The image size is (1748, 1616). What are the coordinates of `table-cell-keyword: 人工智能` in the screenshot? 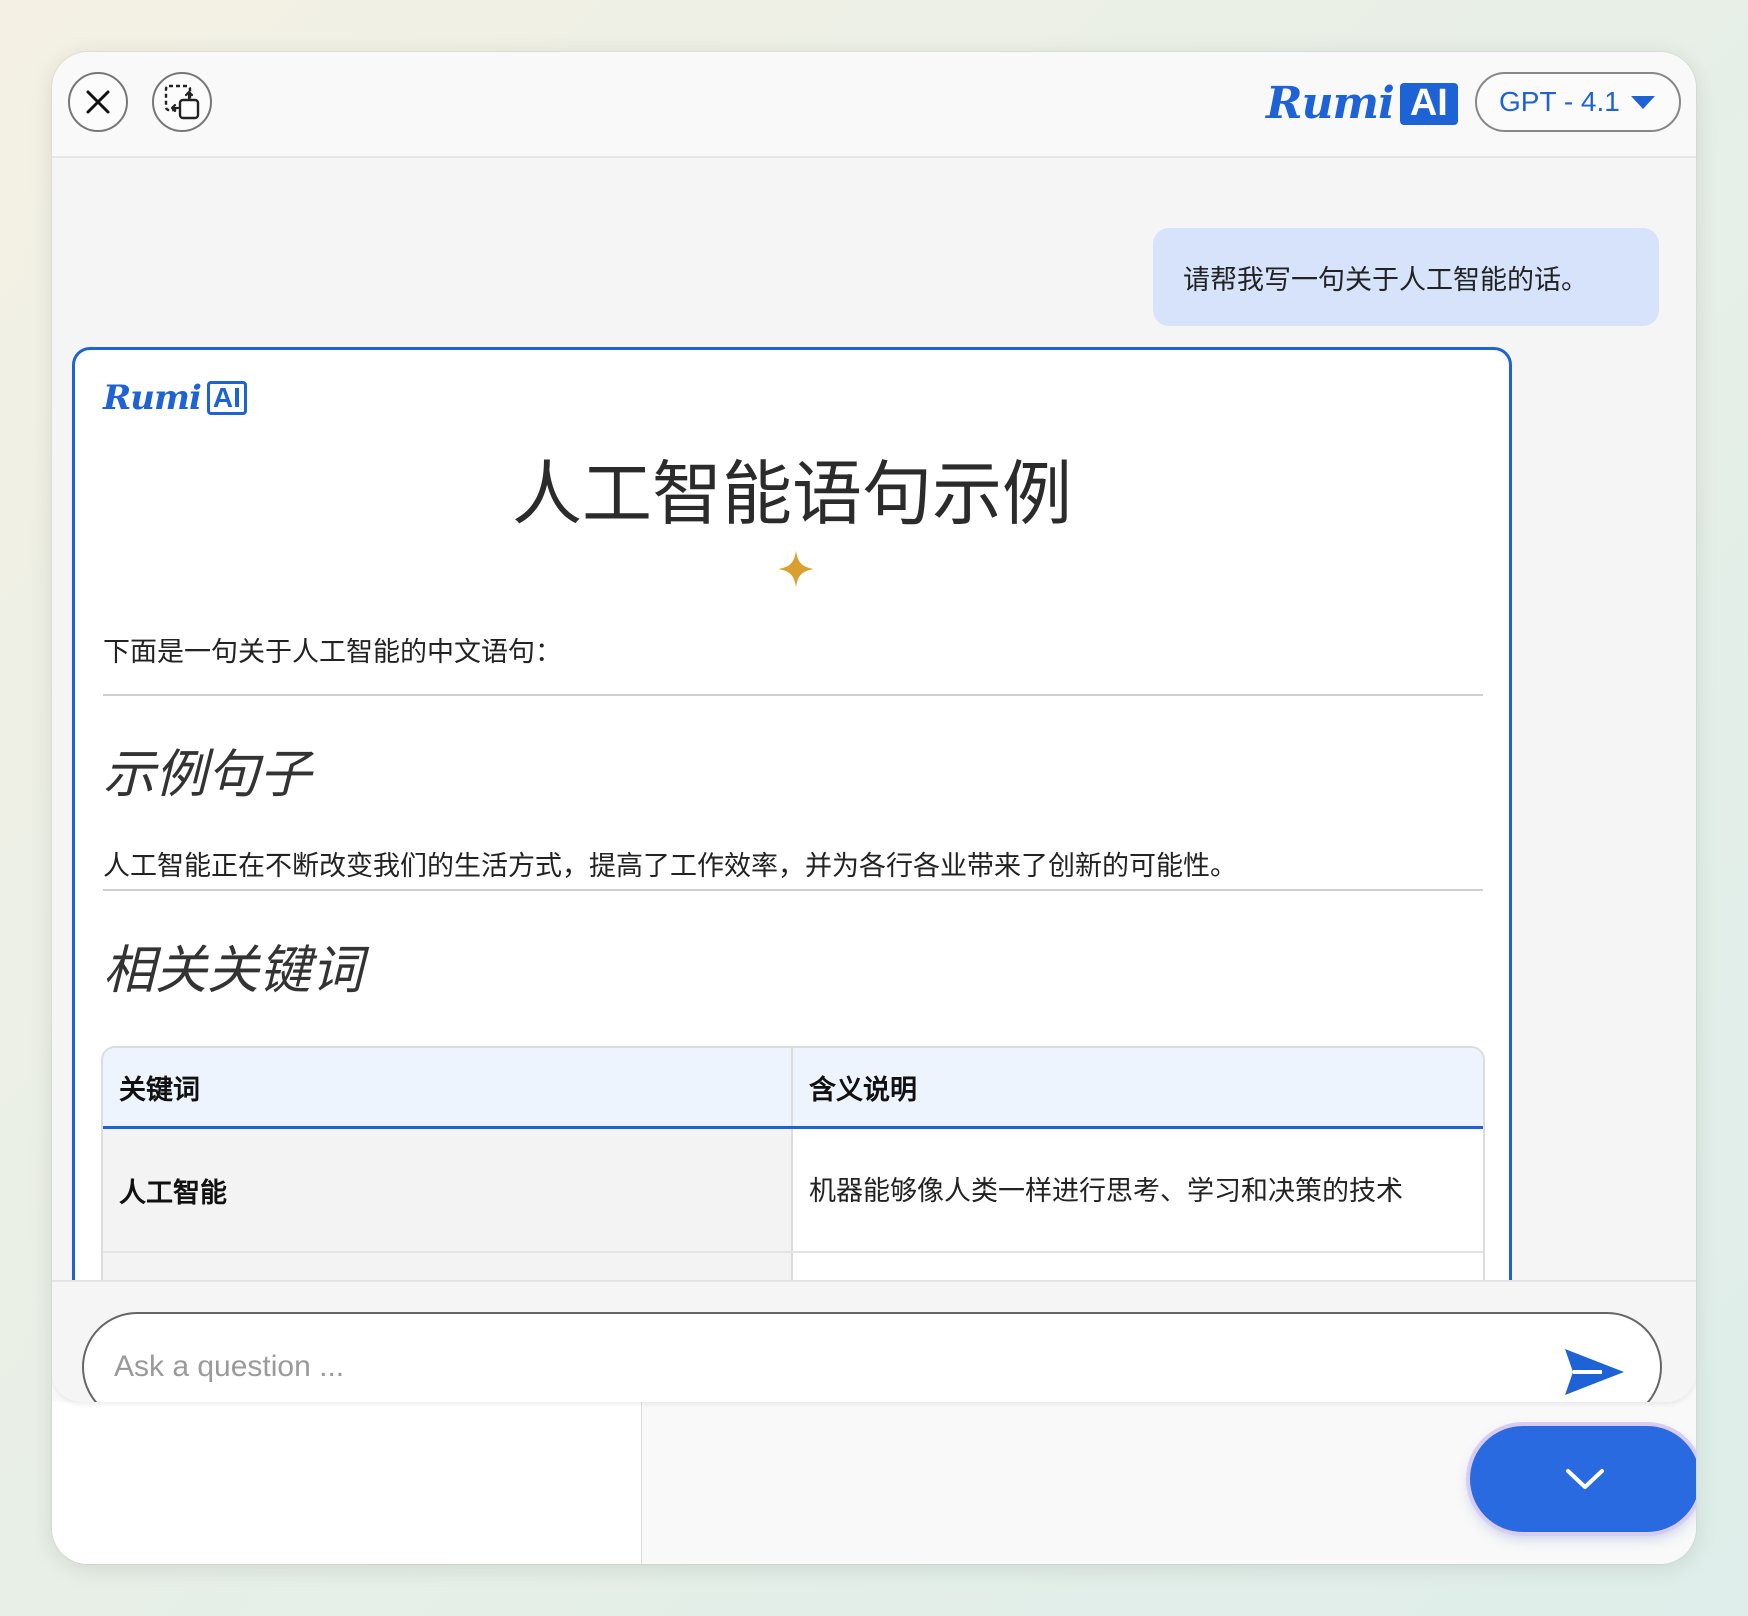 It's located at (448, 1190).